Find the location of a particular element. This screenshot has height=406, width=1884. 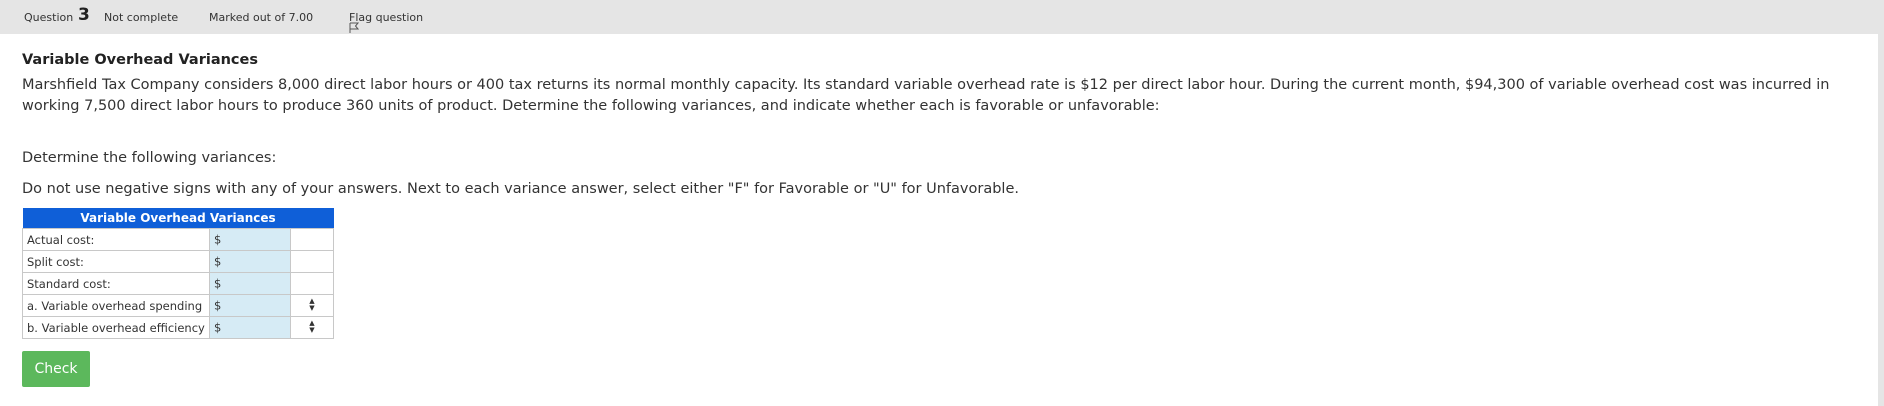

row-label-efficiency-variance: b. Variable overhead efficiency is located at coordinates (116, 327).